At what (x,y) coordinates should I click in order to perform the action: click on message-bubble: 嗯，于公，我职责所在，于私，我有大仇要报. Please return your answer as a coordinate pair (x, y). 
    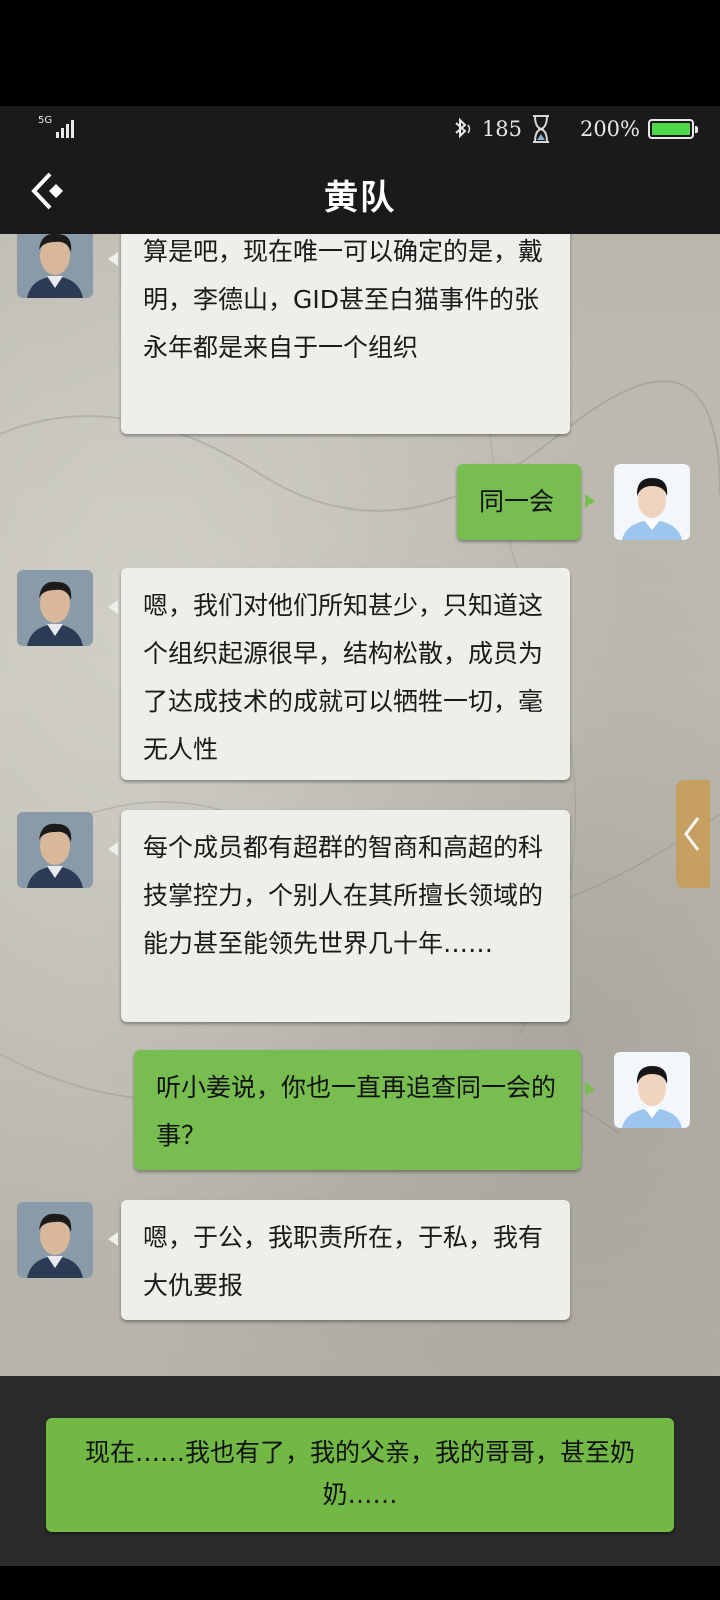
    Looking at the image, I should click on (345, 1260).